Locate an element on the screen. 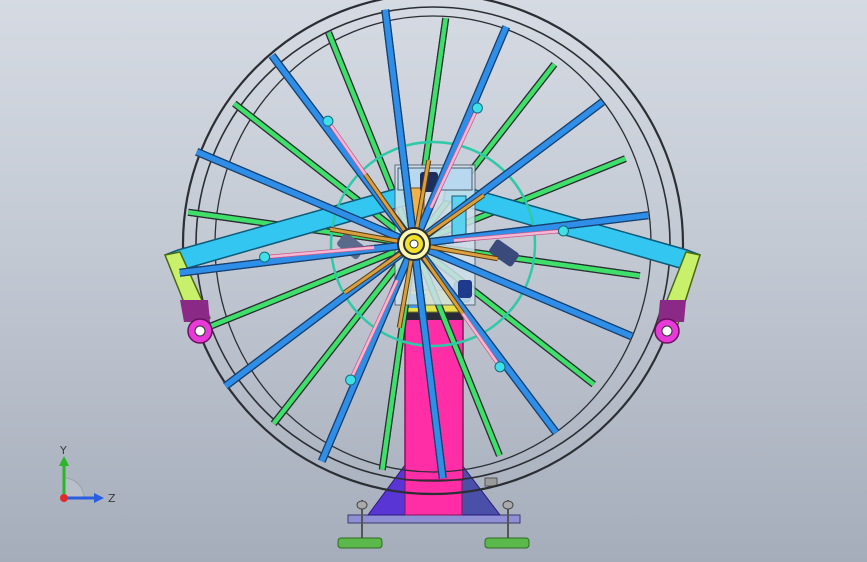 This screenshot has width=867, height=562. bearing-right-bore is located at coordinates (667, 331).